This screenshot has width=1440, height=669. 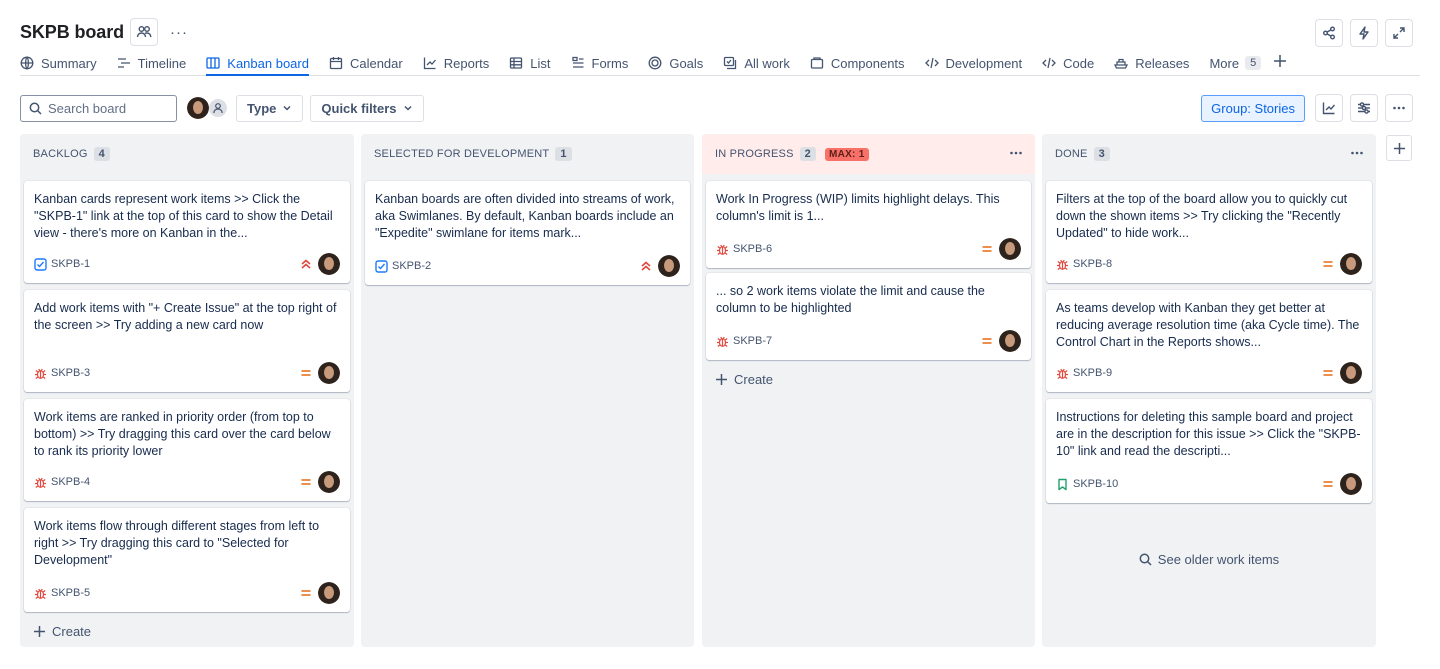 I want to click on tab-calendar: Calendar, so click(x=366, y=63).